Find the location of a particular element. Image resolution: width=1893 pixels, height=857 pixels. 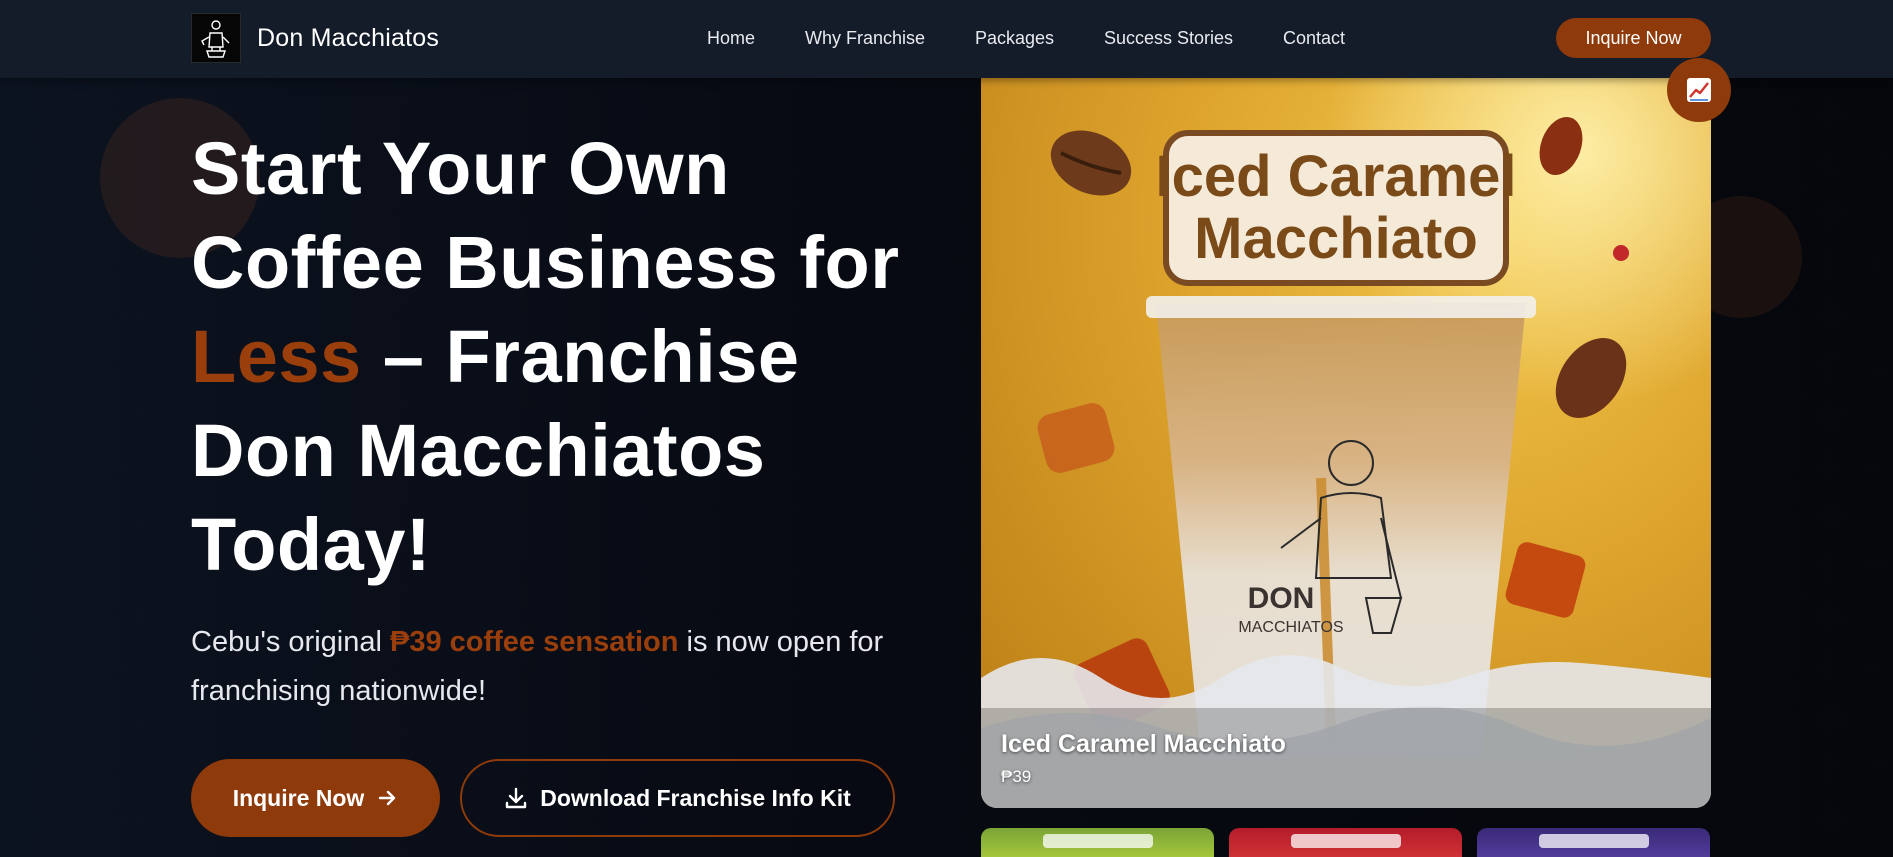

inquire-now-label: Inquire Now is located at coordinates (298, 797).